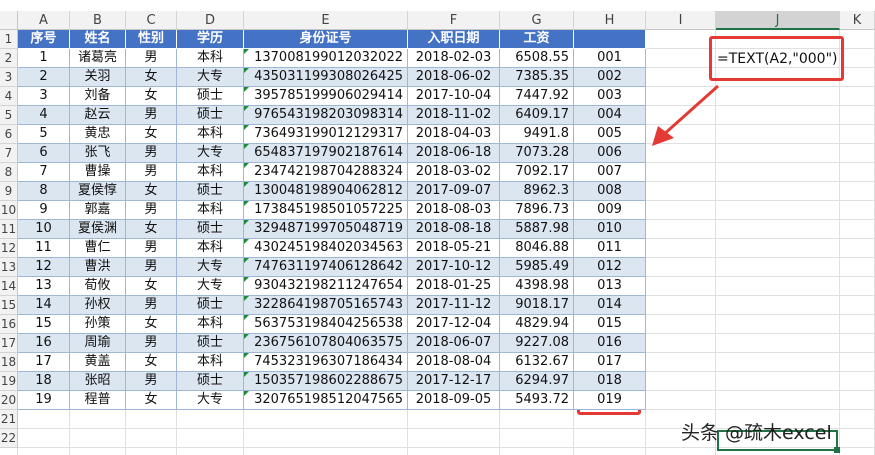 This screenshot has height=455, width=875. I want to click on formula-result-cell: 015, so click(610, 324).